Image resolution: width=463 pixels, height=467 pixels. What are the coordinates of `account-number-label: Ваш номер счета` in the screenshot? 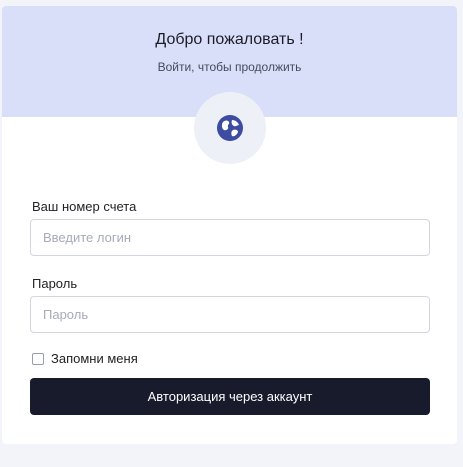 It's located at (84, 206).